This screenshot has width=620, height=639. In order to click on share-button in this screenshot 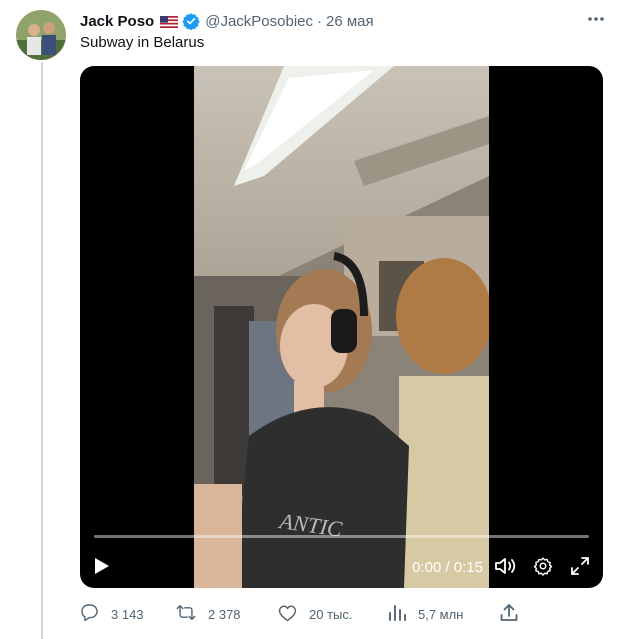, I will do `click(515, 614)`.